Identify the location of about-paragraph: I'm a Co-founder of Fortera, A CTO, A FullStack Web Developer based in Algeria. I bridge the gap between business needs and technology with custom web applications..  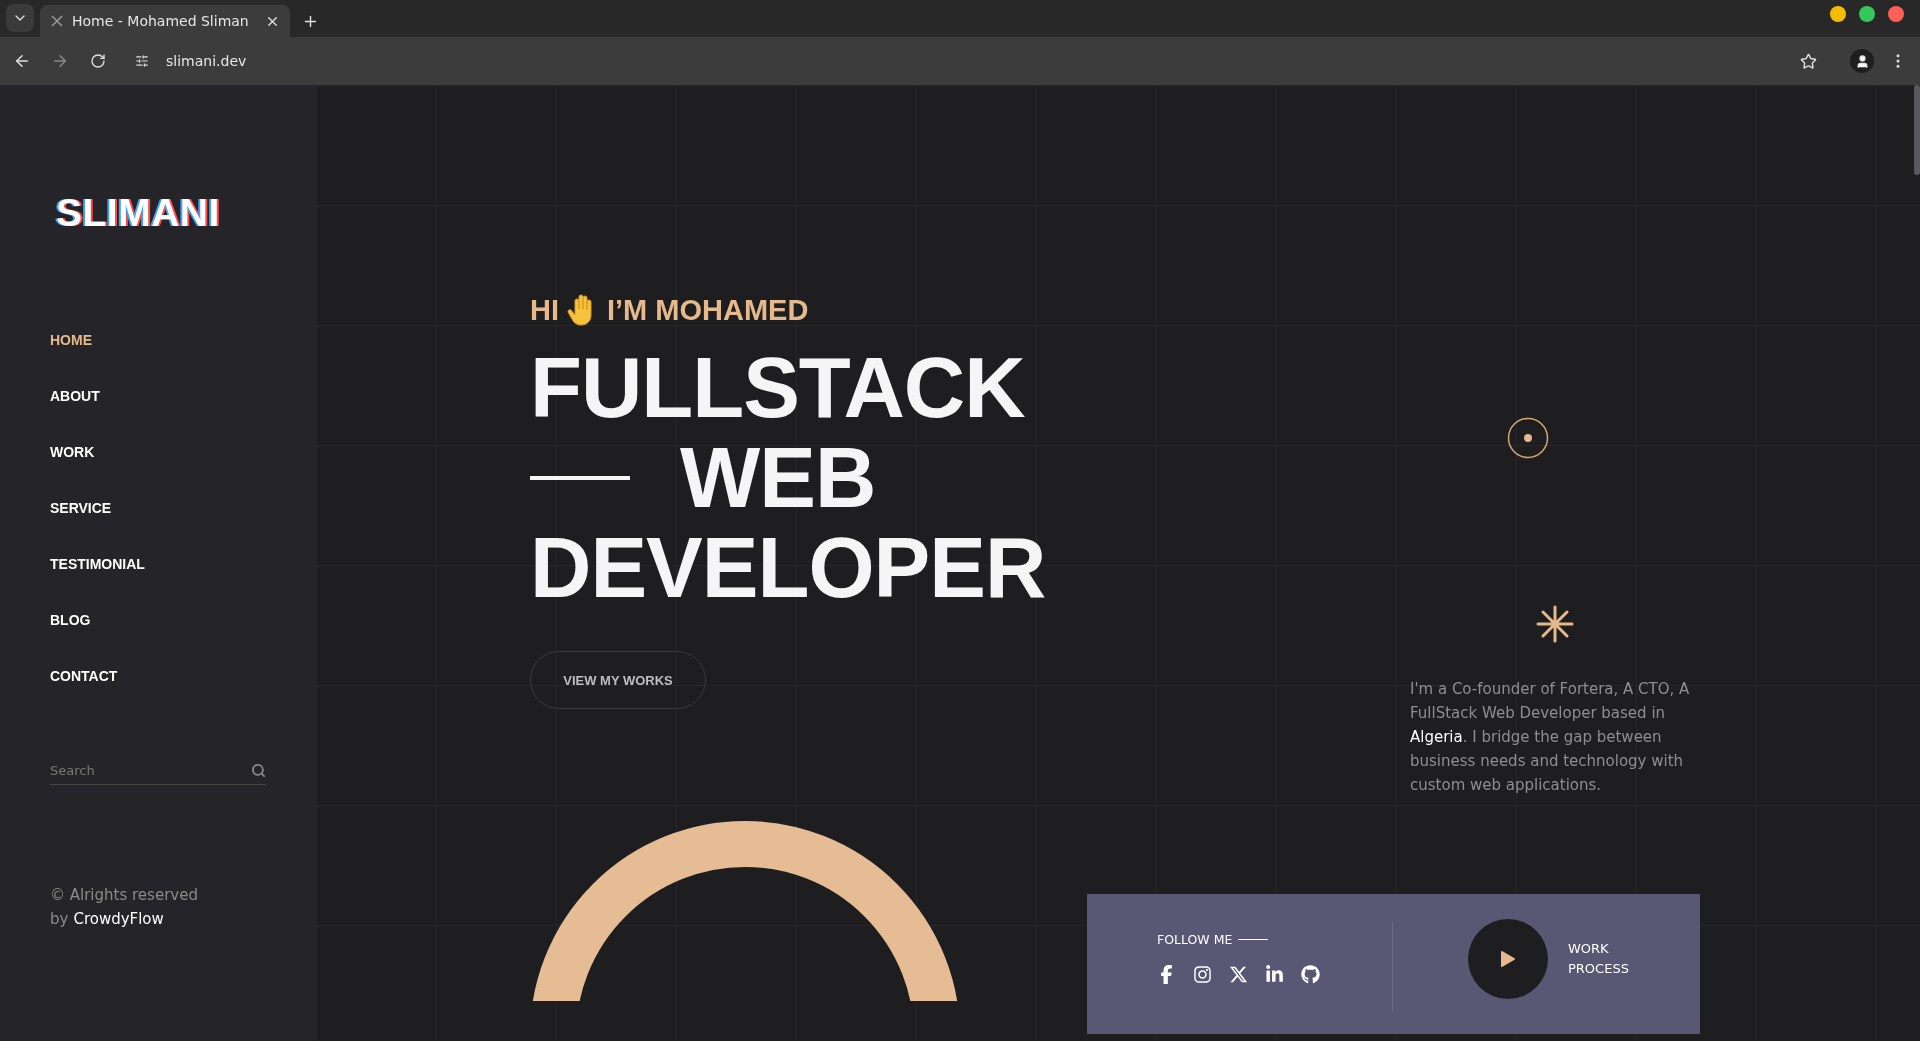
(1550, 737).